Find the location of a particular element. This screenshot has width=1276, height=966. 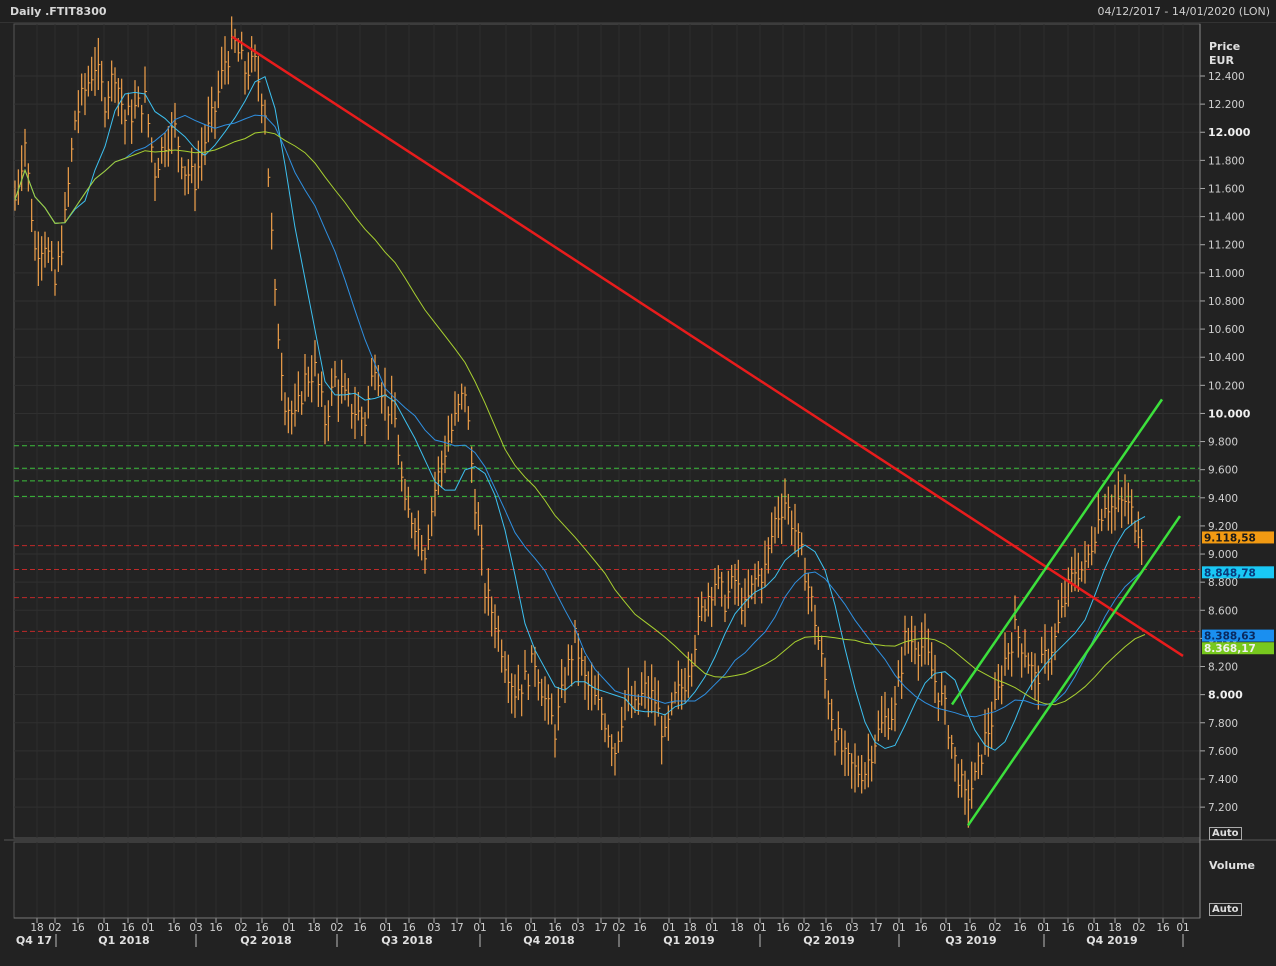

y-tick-label: 10.600 is located at coordinates (1226, 330).